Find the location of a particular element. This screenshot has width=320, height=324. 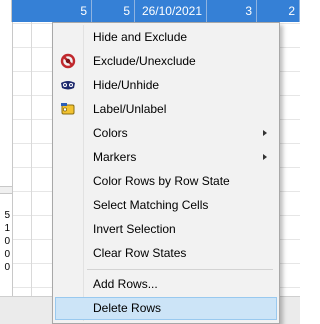

table-cell: 26/10/2021 is located at coordinates (171, 11).